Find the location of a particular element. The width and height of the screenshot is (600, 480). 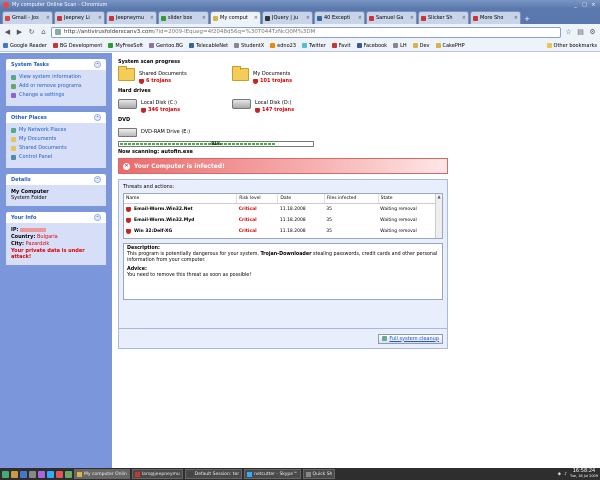

taskbar-task: My computer Onlin is located at coordinates (102, 474).